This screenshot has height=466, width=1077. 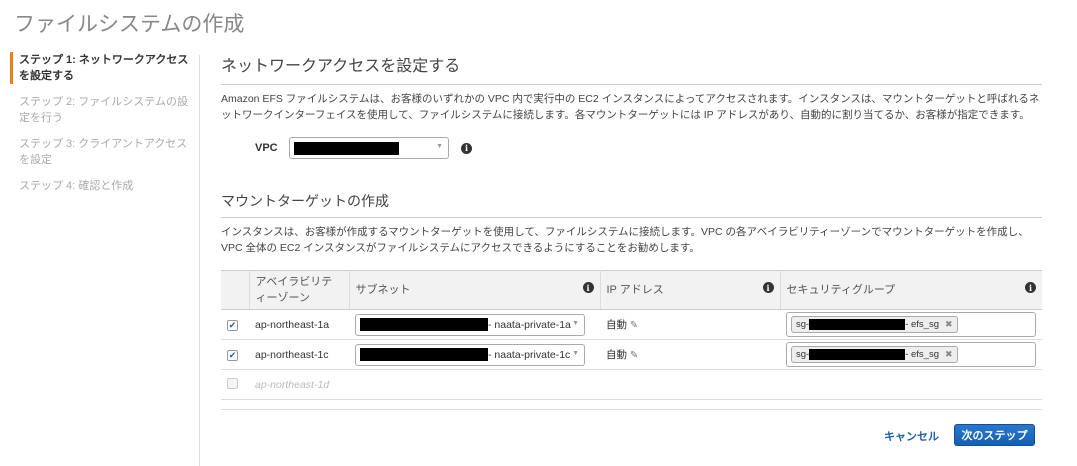 I want to click on vpc-select: ▼, so click(x=369, y=148).